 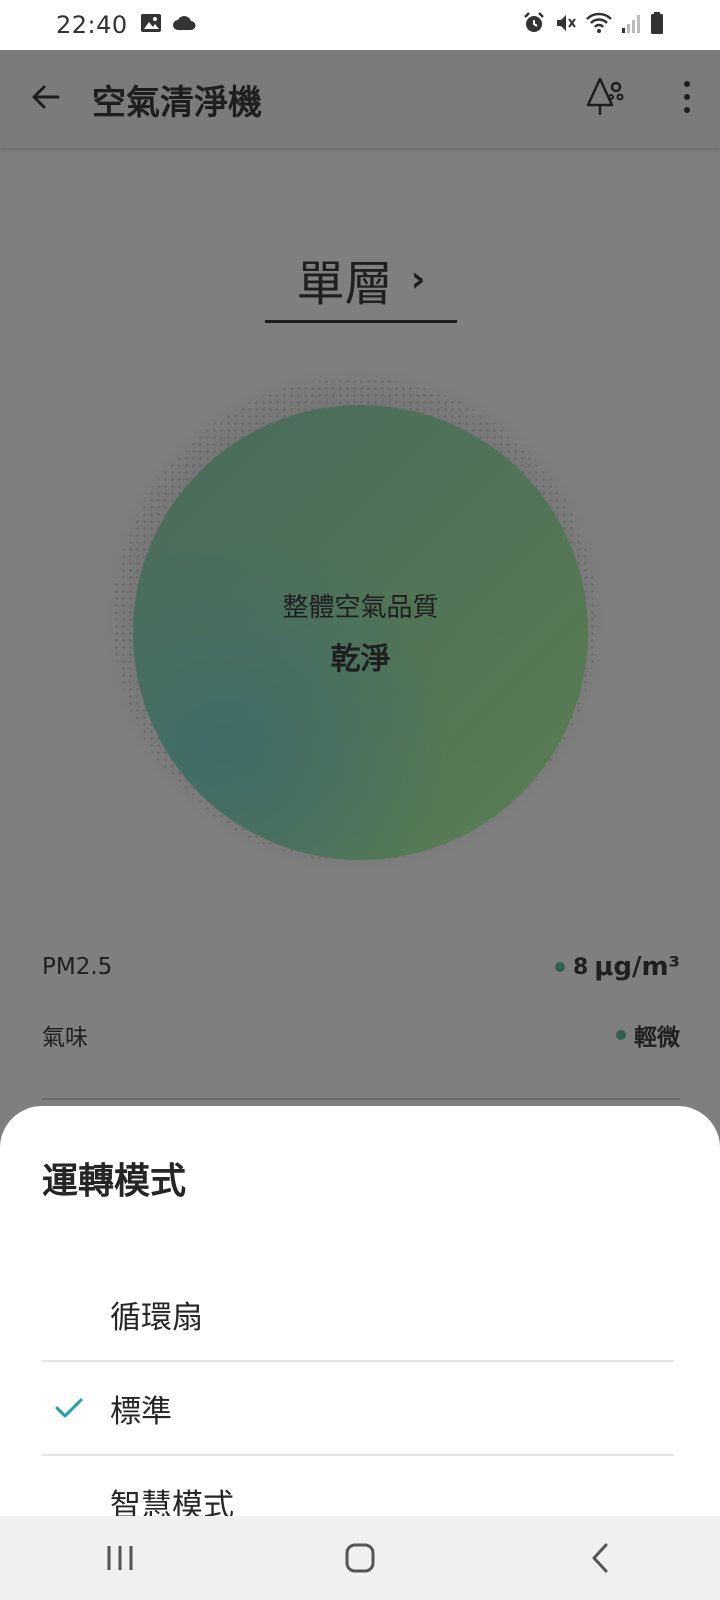 What do you see at coordinates (358, 1409) in the screenshot?
I see `mode-option-standard: 標準` at bounding box center [358, 1409].